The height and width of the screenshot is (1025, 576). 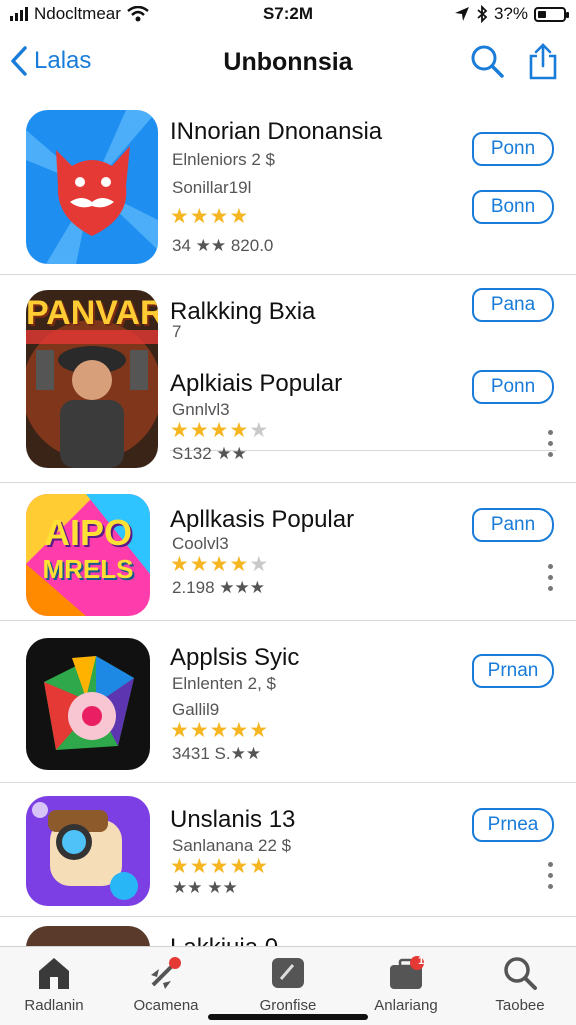 What do you see at coordinates (288, 973) in the screenshot?
I see `games-icon` at bounding box center [288, 973].